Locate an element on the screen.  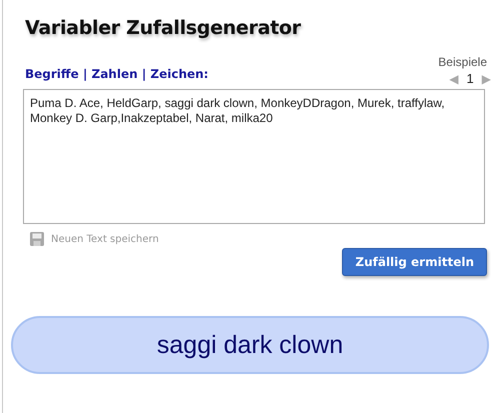
examples-label: Beispiele is located at coordinates (462, 62).